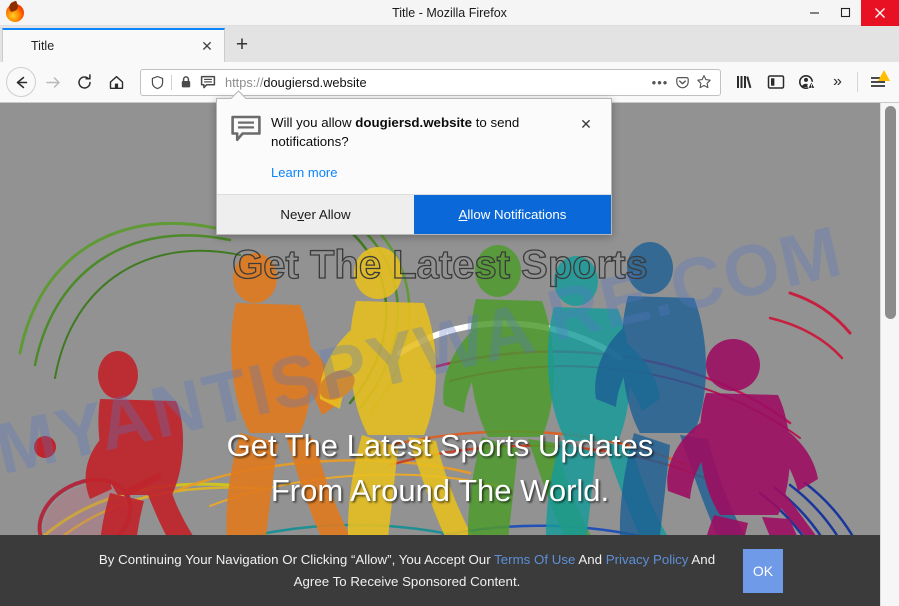 The height and width of the screenshot is (606, 899). I want to click on popup-actions: Ne v er Allow Allow Notifications, so click(414, 214).